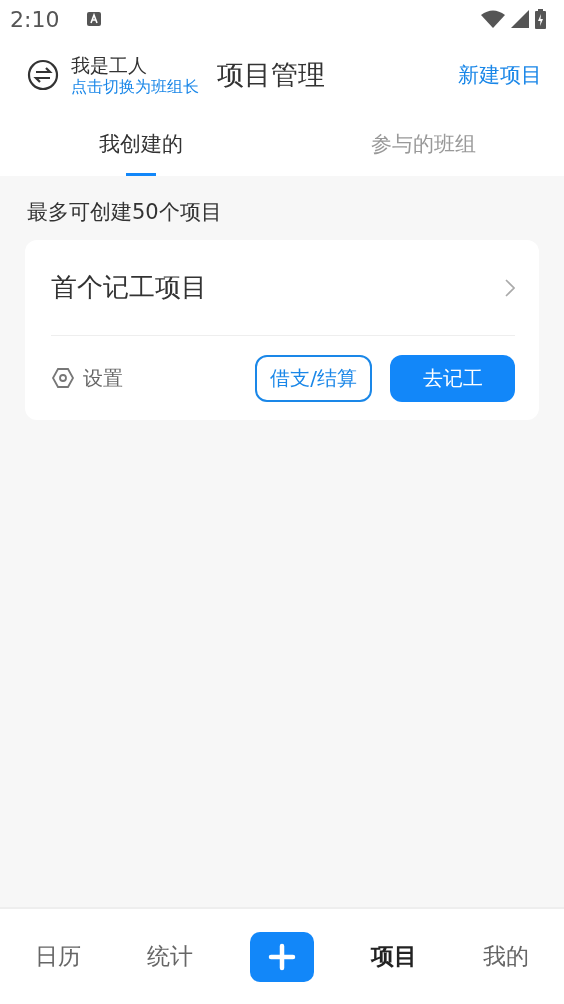 Image resolution: width=564 pixels, height=1004 pixels. What do you see at coordinates (94, 19) in the screenshot?
I see `keyboard-notification-icon` at bounding box center [94, 19].